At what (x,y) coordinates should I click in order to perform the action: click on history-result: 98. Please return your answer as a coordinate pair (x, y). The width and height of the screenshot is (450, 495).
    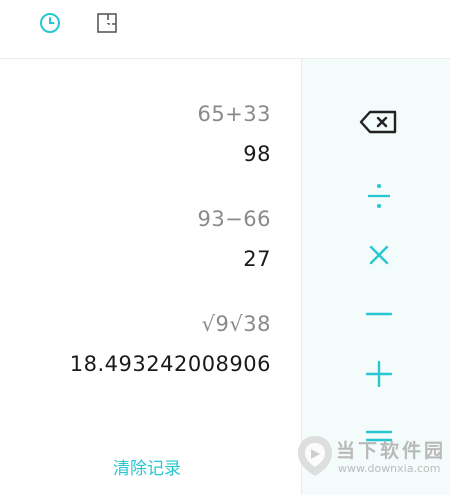
    Looking at the image, I should click on (257, 154).